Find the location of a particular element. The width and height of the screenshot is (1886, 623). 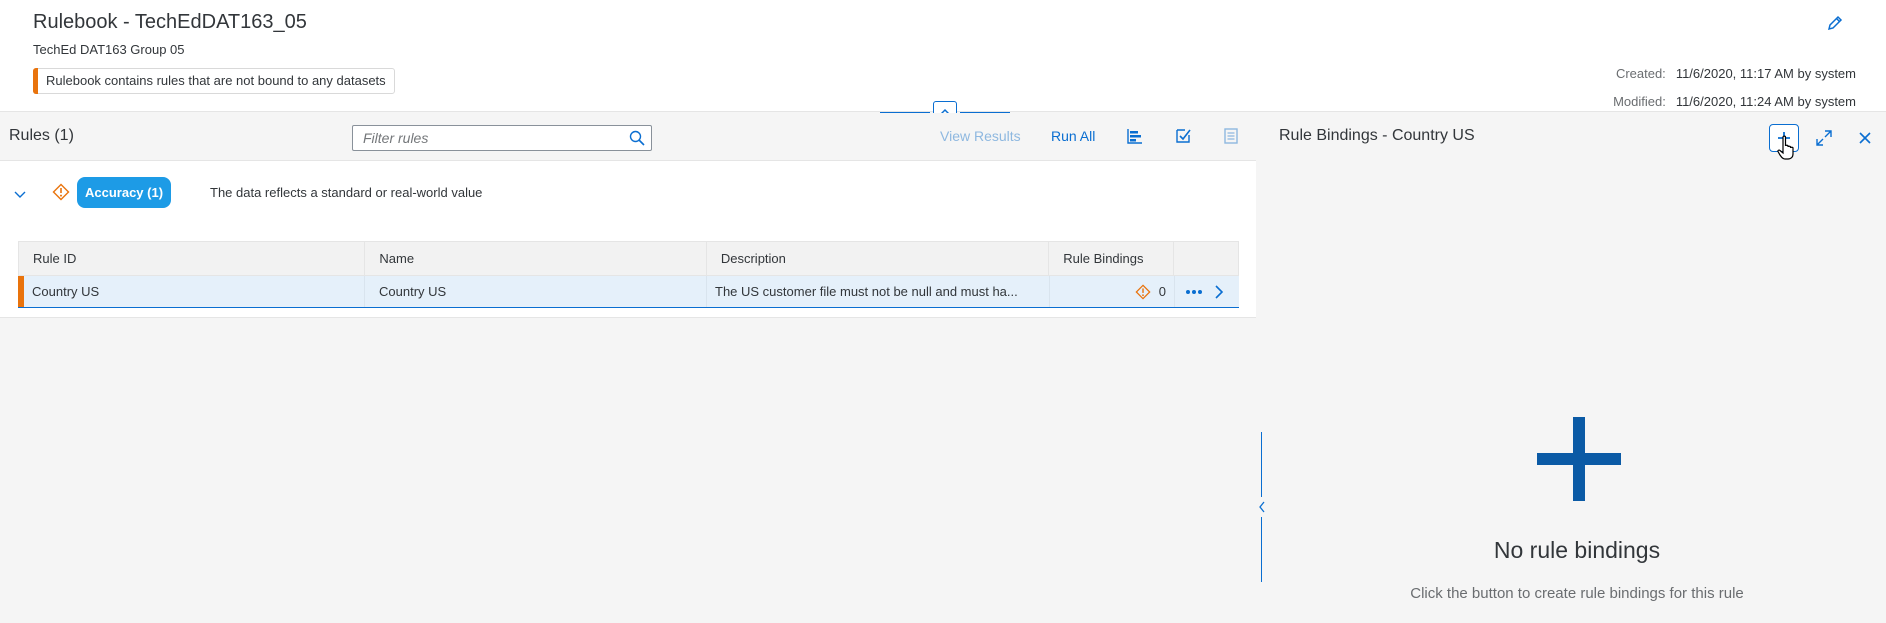

checklist-icon is located at coordinates (1183, 136).